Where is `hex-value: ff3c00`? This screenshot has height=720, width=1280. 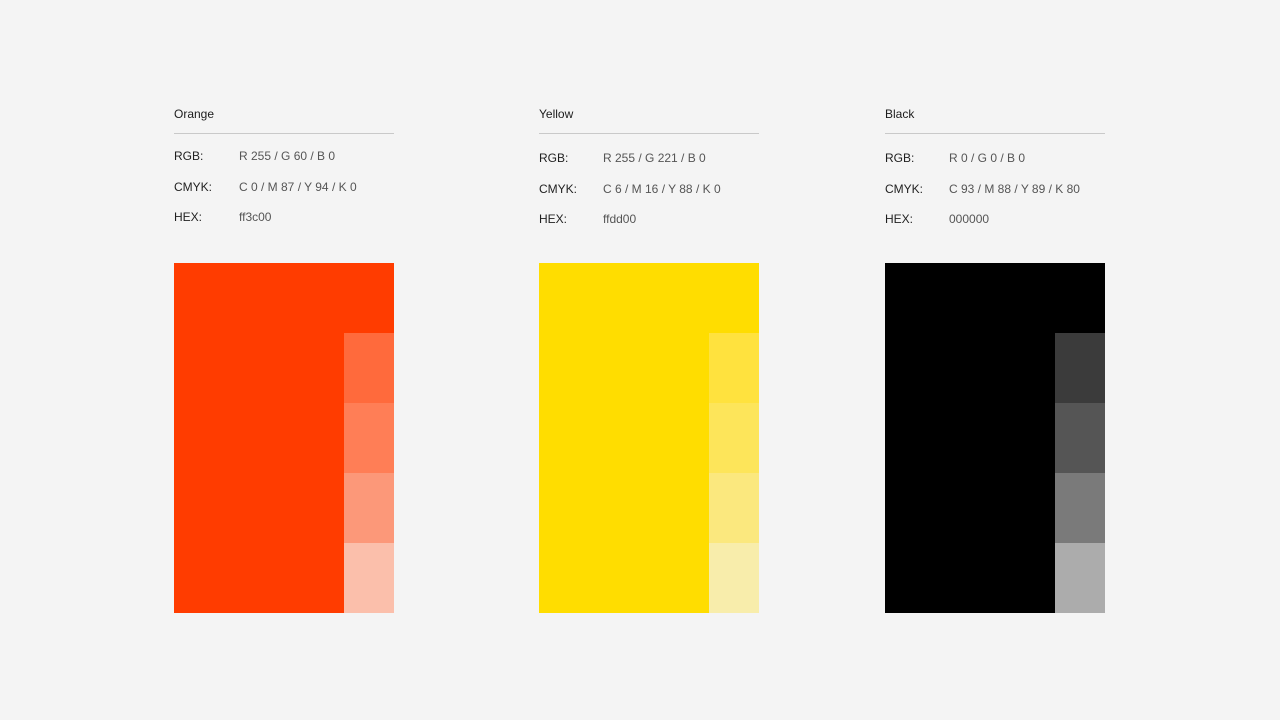
hex-value: ff3c00 is located at coordinates (255, 217).